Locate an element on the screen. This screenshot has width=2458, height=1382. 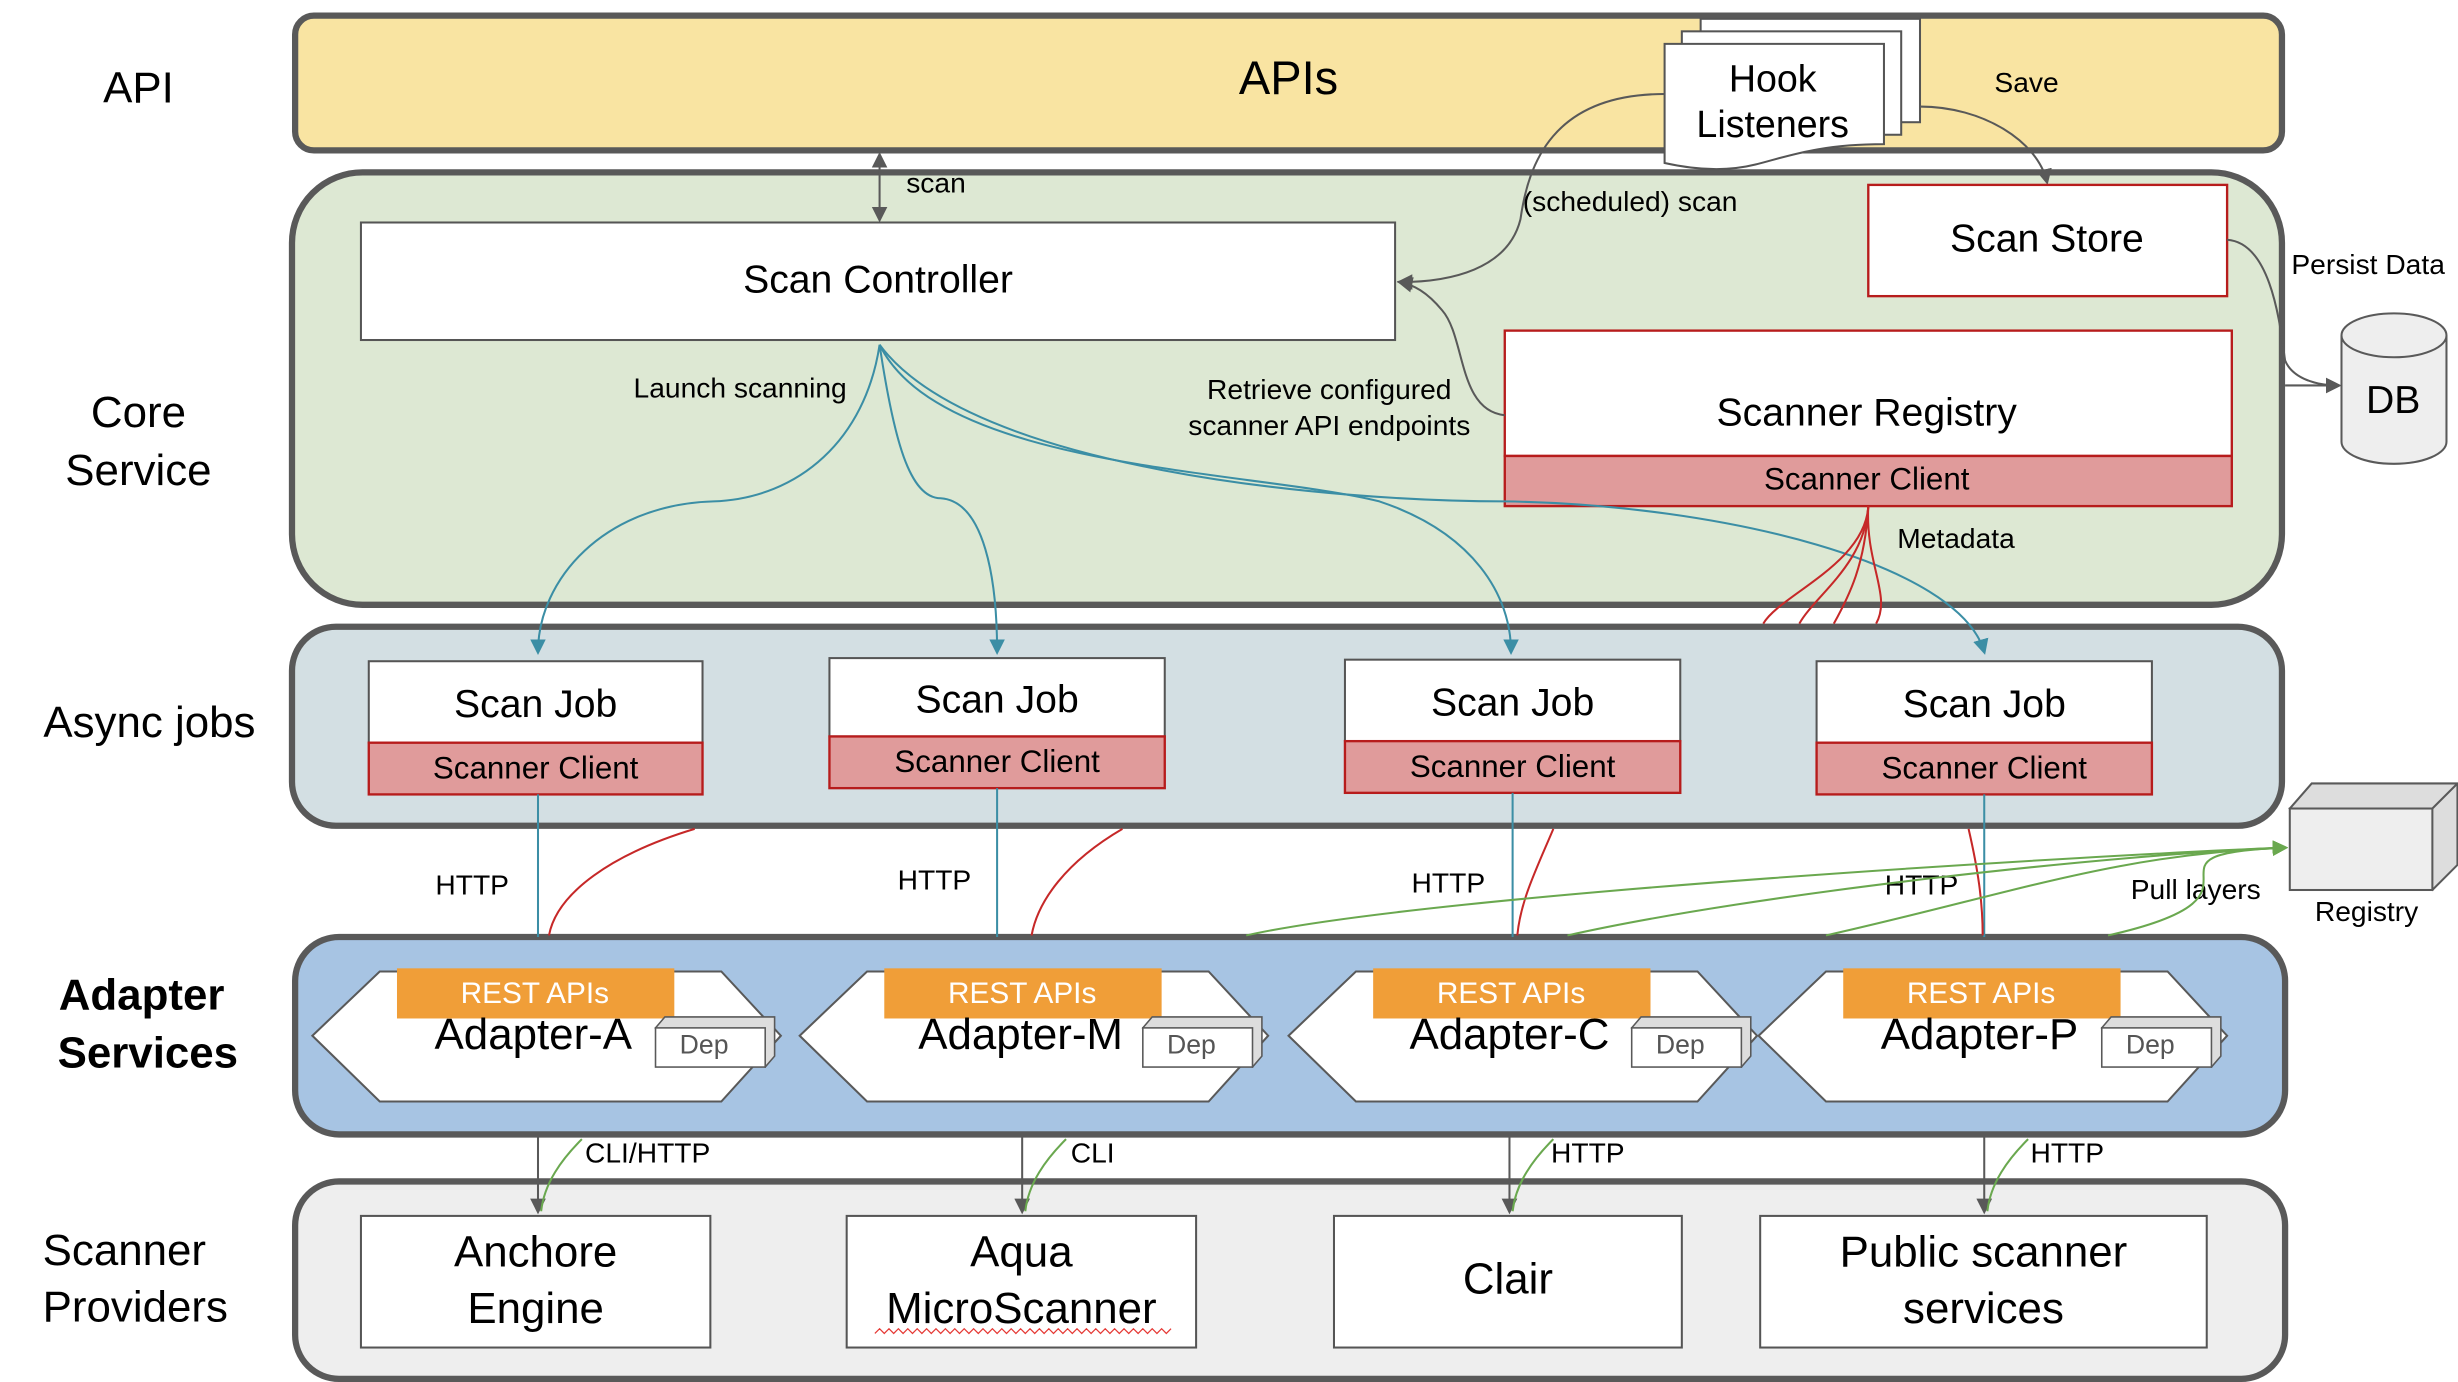
retrieve-label: Retrieve configured is located at coordinates (1329, 389).